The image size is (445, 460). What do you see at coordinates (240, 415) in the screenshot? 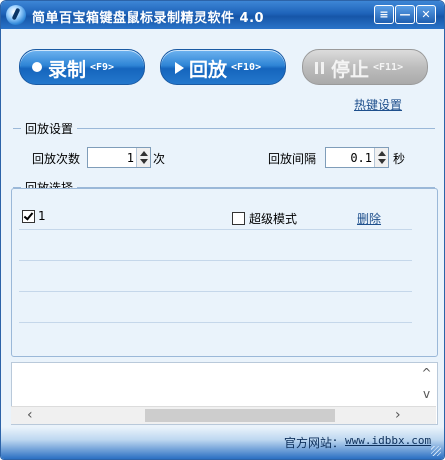
I see `scrollbar-thumb` at bounding box center [240, 415].